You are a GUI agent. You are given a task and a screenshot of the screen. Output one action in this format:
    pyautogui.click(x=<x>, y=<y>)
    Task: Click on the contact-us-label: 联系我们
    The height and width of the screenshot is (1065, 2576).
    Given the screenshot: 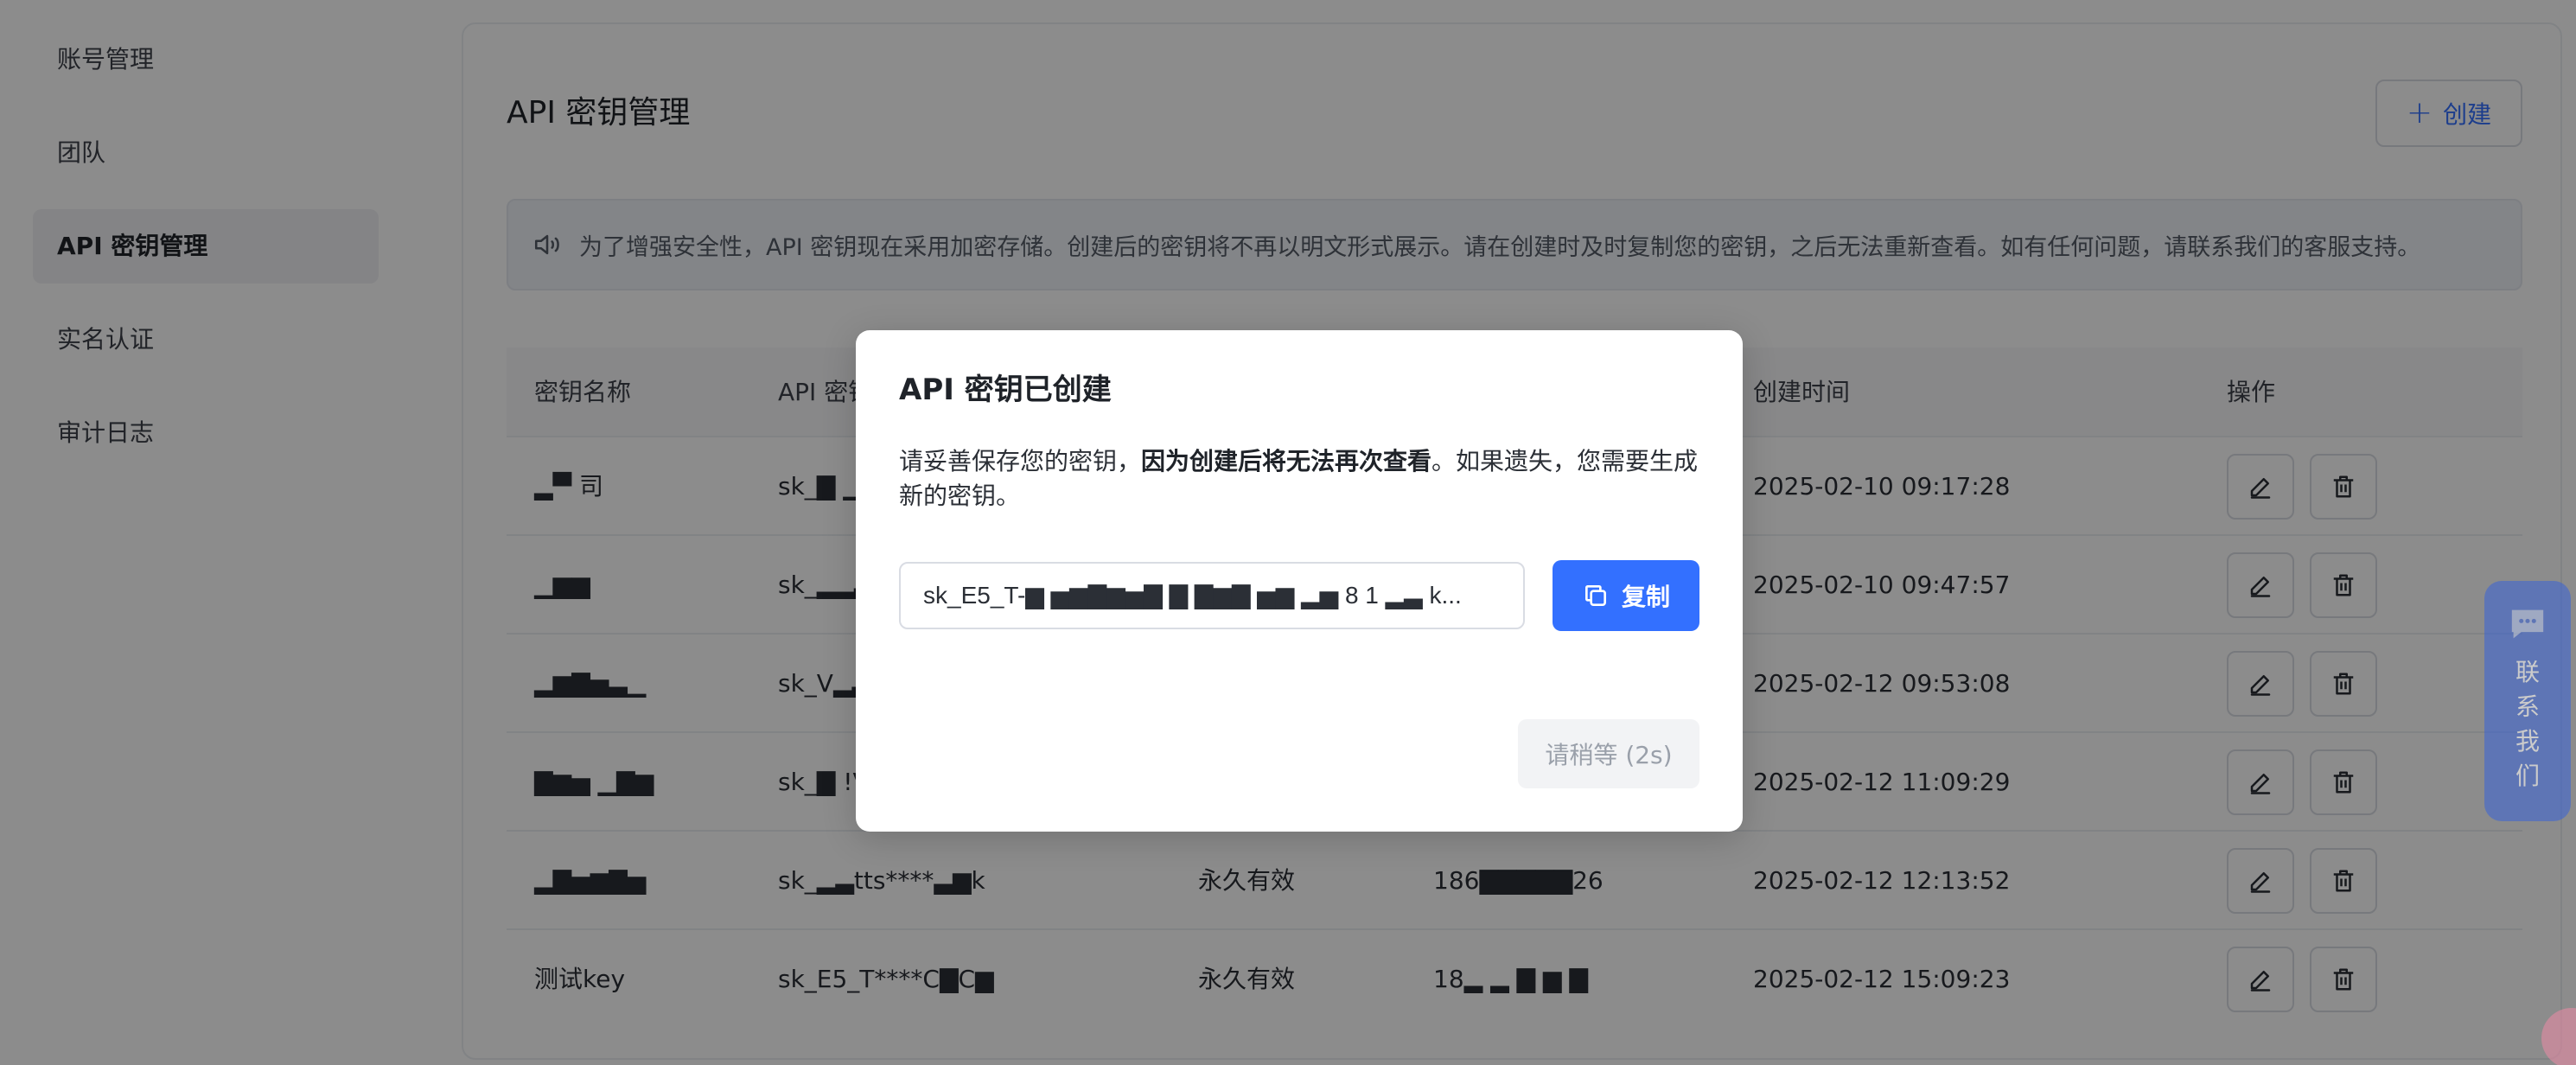 What is the action you would take?
    pyautogui.click(x=2527, y=724)
    